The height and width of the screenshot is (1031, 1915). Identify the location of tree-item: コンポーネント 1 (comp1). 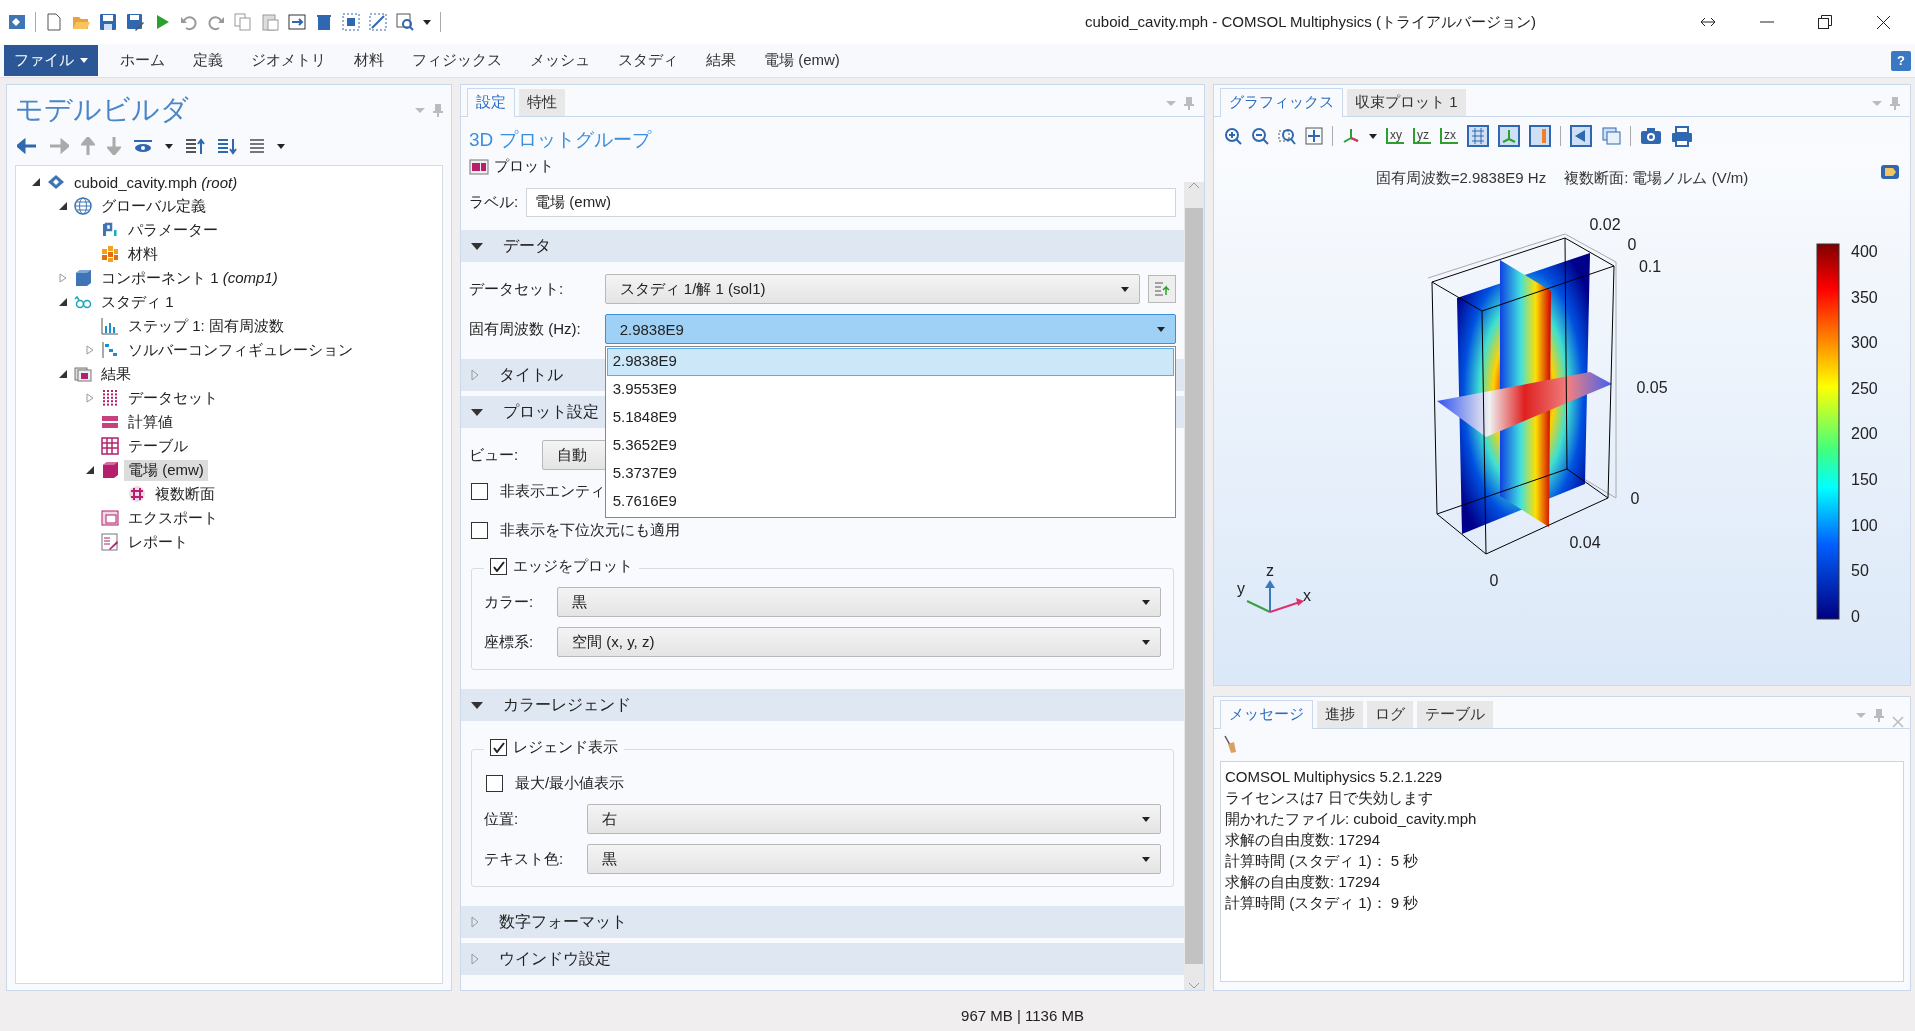
(189, 278).